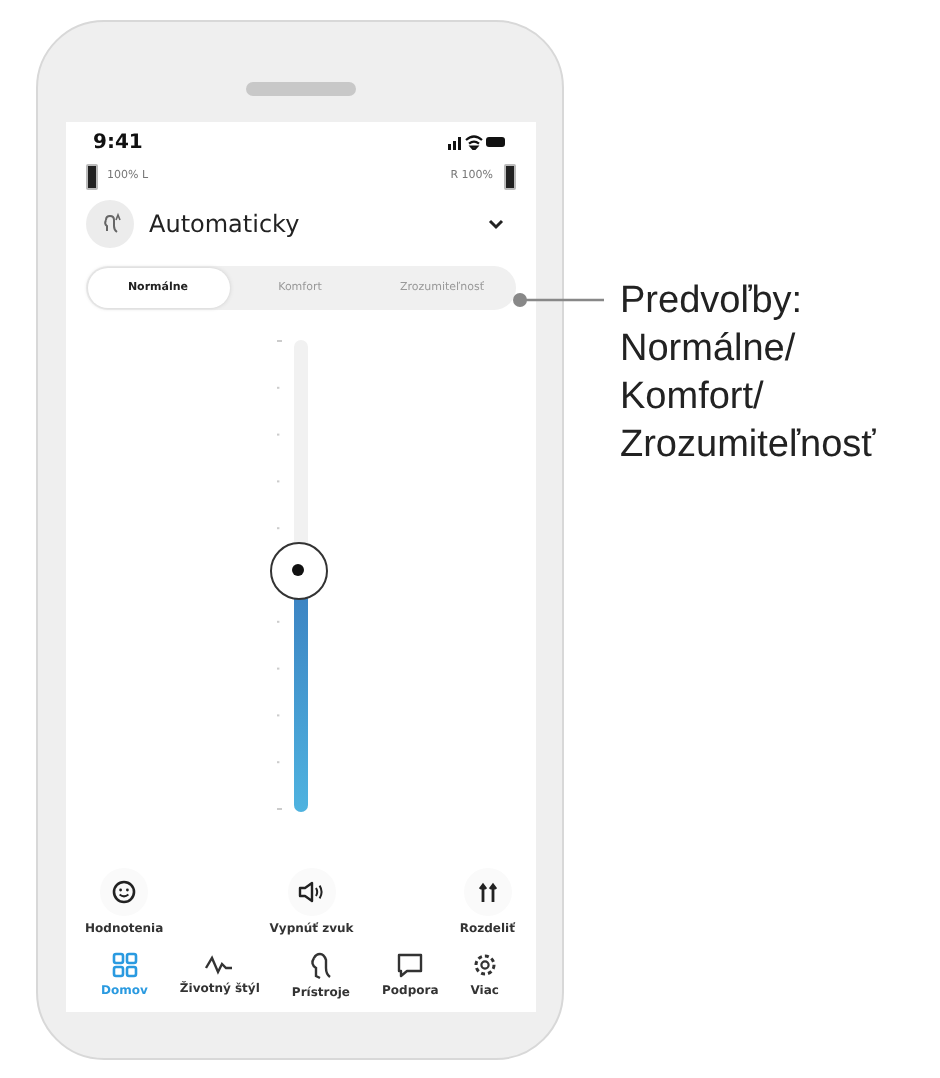 The image size is (940, 1078). Describe the element at coordinates (118, 142) in the screenshot. I see `status-time: 9:41` at that location.